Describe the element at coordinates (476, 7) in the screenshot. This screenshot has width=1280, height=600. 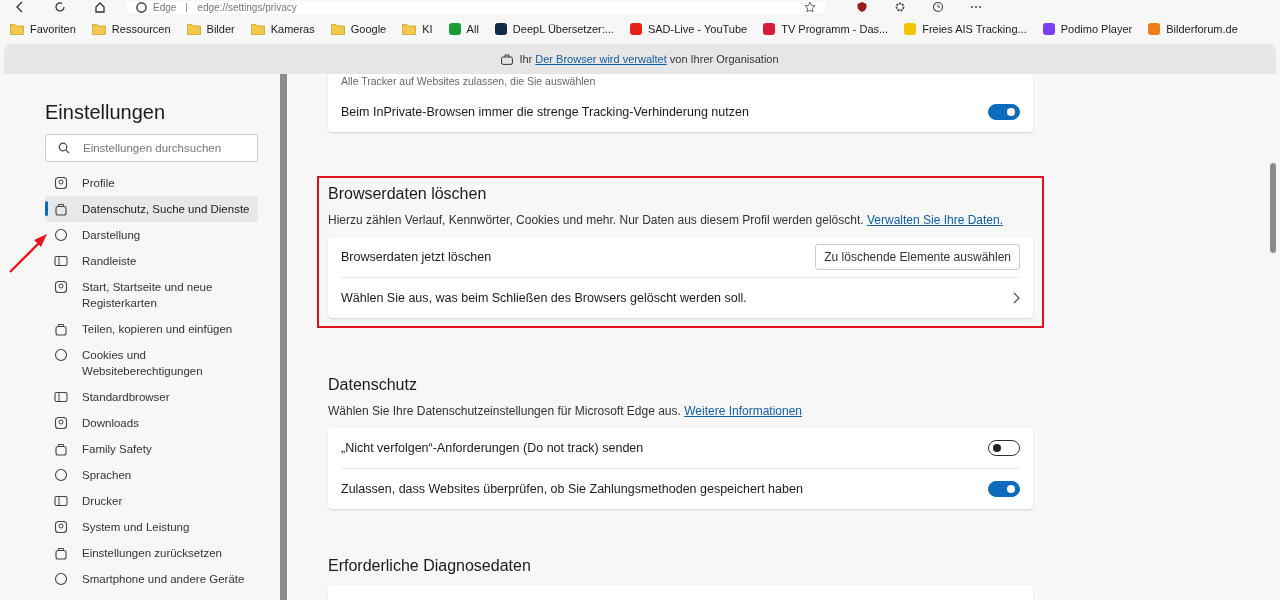
I see `address-bar: Edge edge://settings/privacy` at that location.